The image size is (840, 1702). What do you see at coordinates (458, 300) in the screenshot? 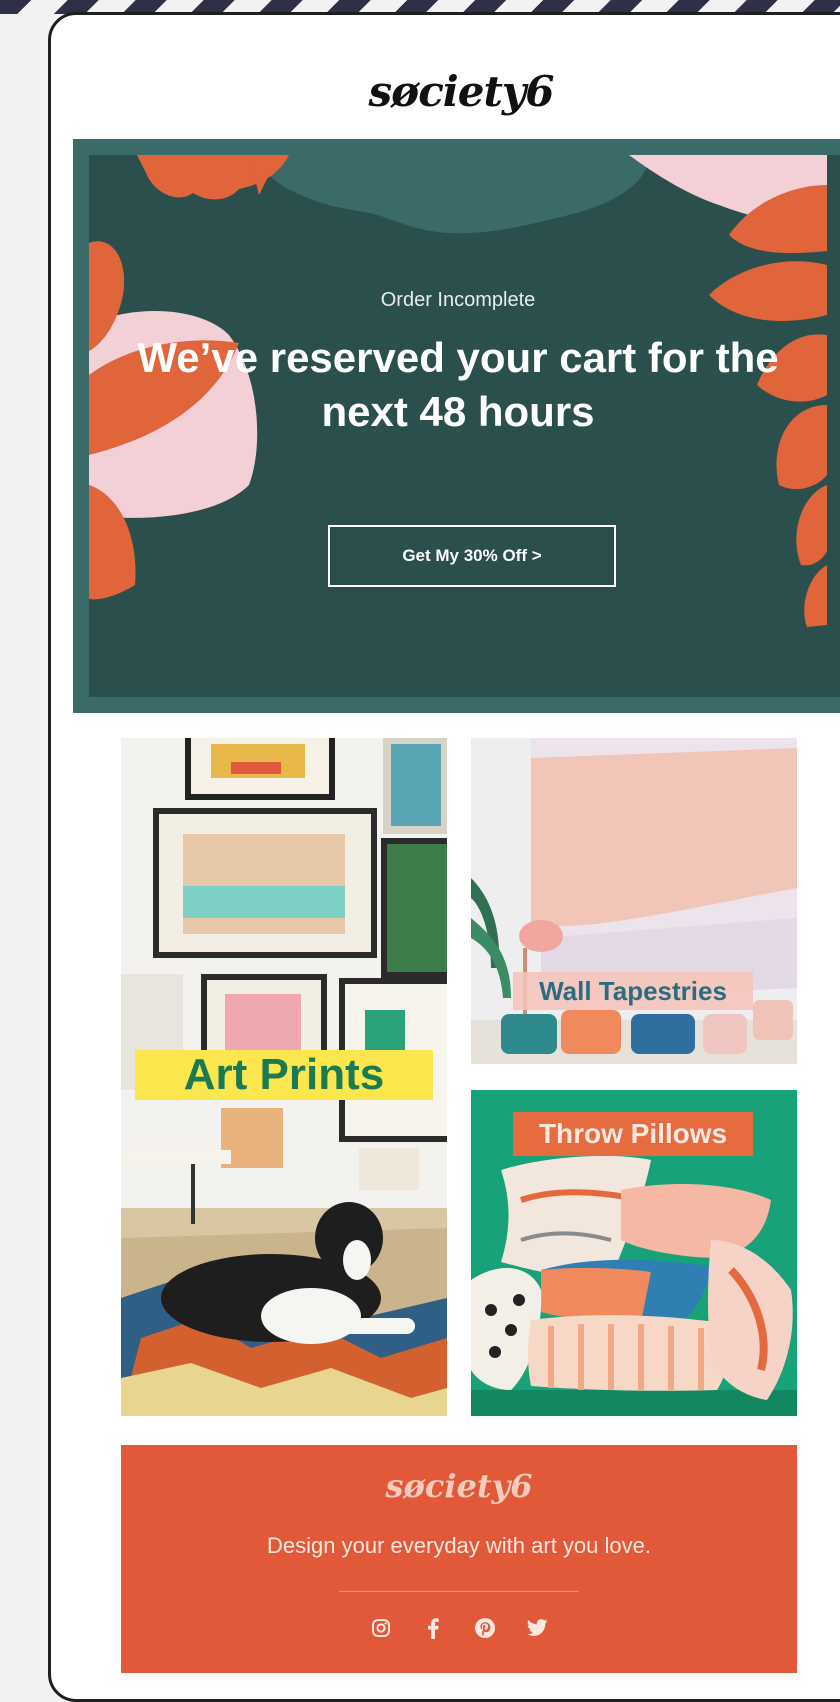
I see `hero-eyebrow: Order Incomplete` at bounding box center [458, 300].